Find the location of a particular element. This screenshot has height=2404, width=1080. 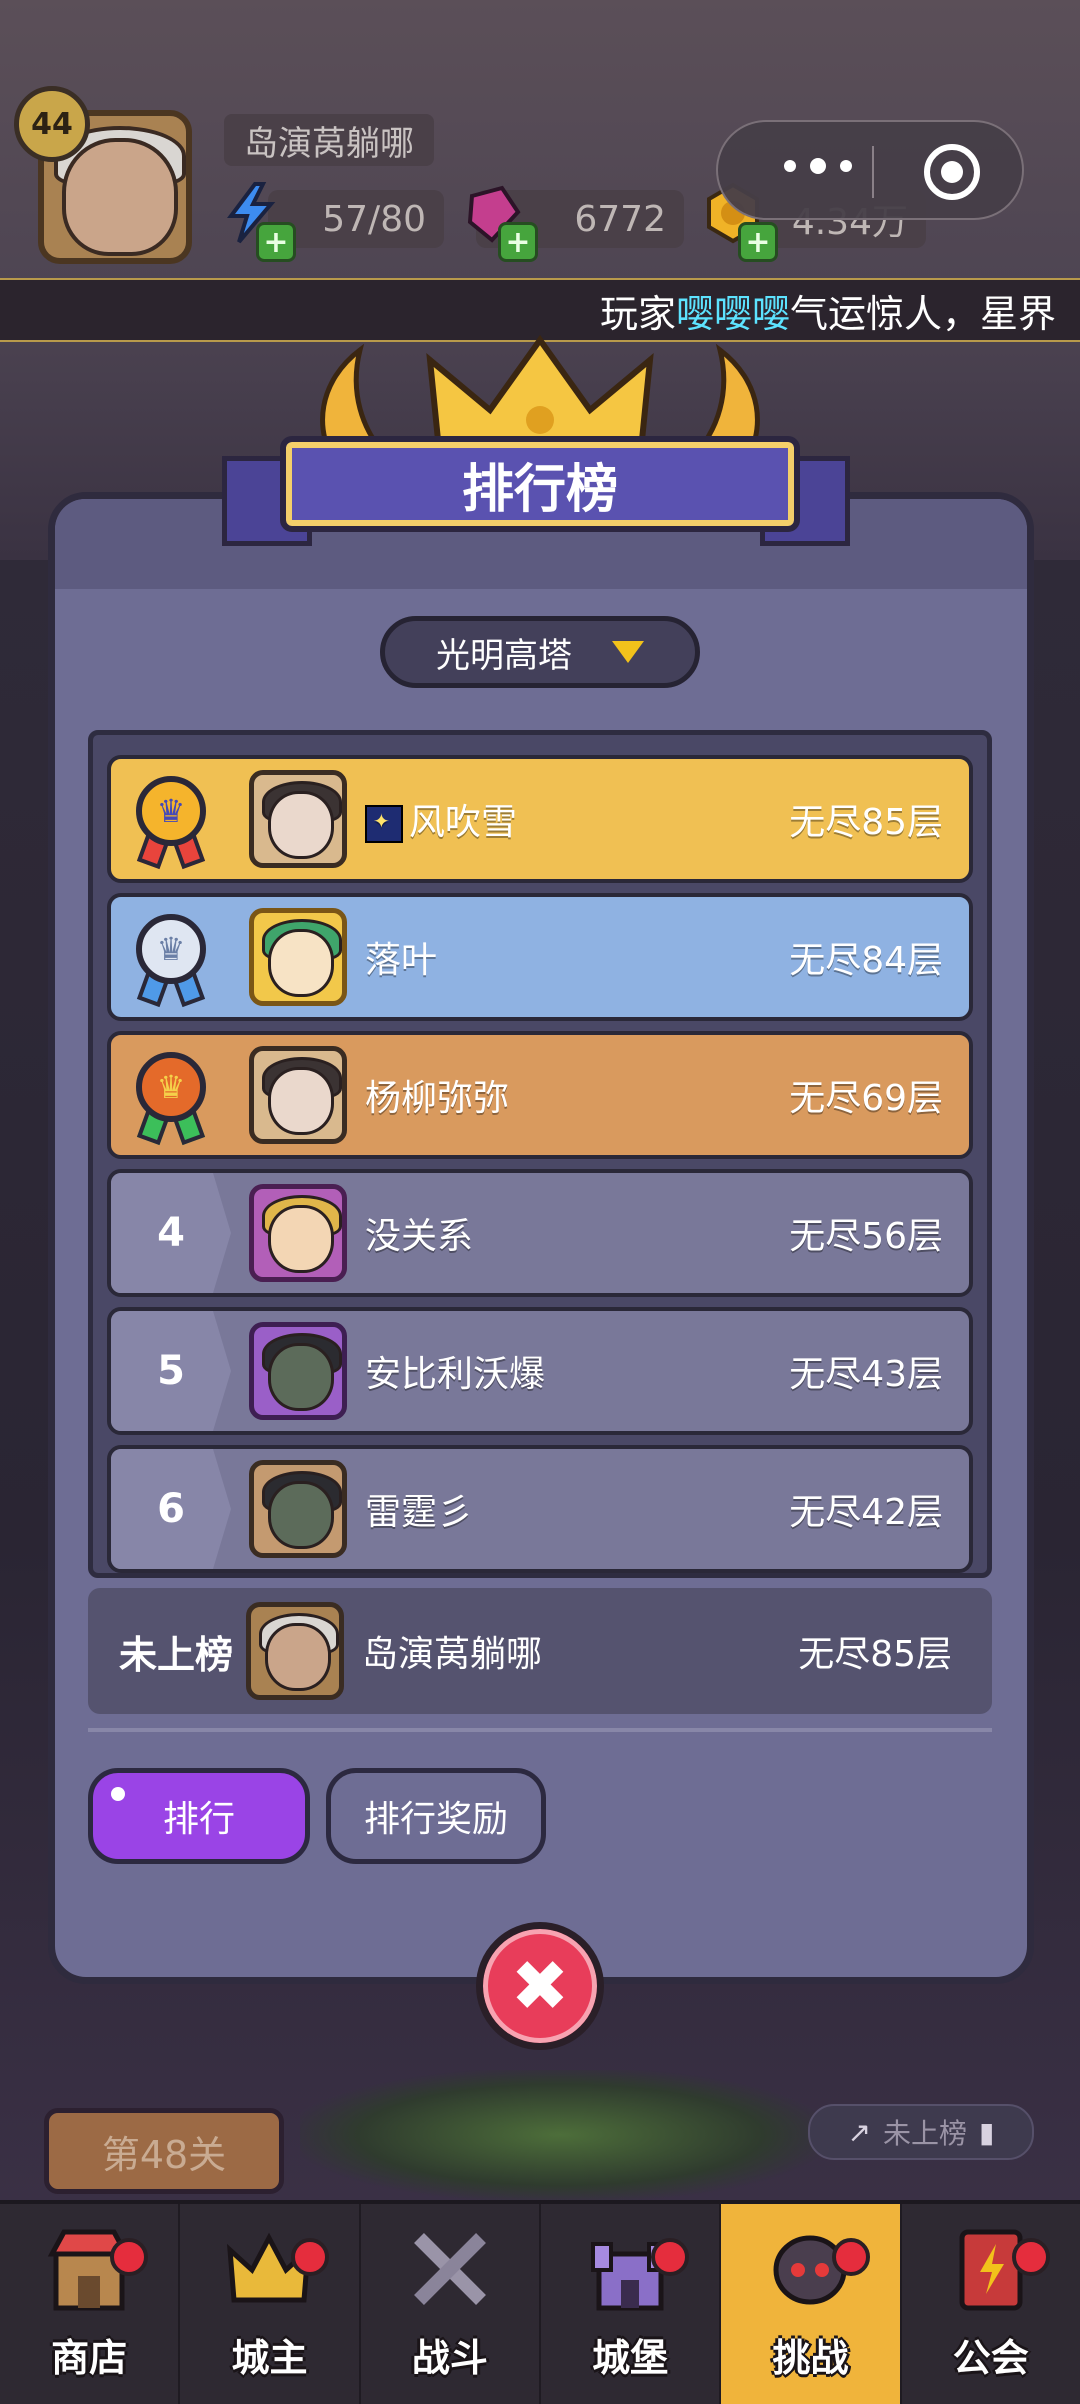

nav-battle: 战斗 is located at coordinates (451, 2304).